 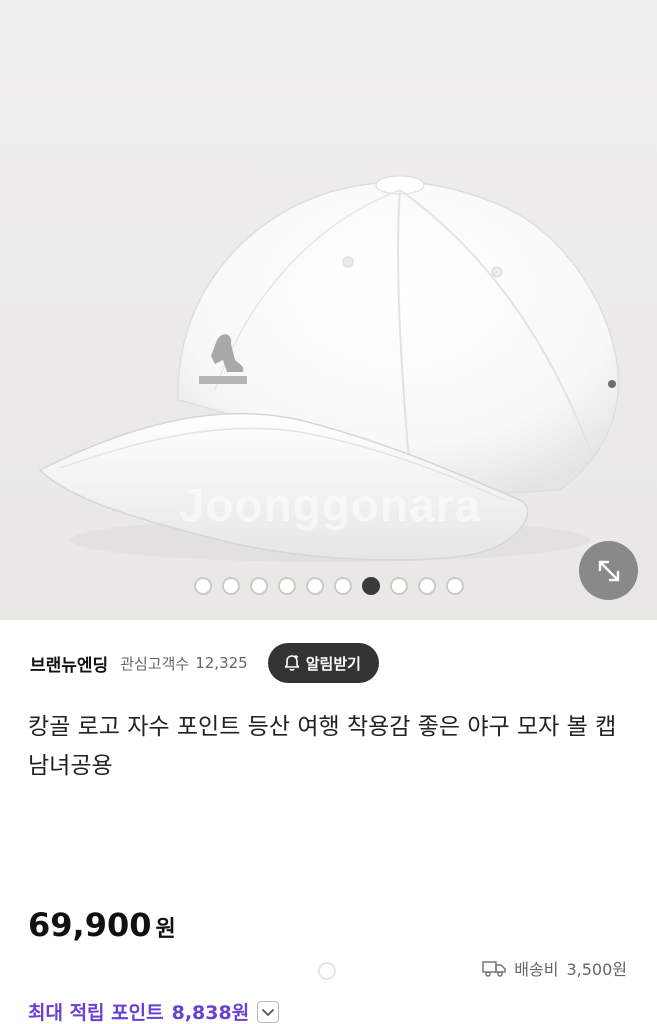 I want to click on bell-plus-icon, so click(x=292, y=663).